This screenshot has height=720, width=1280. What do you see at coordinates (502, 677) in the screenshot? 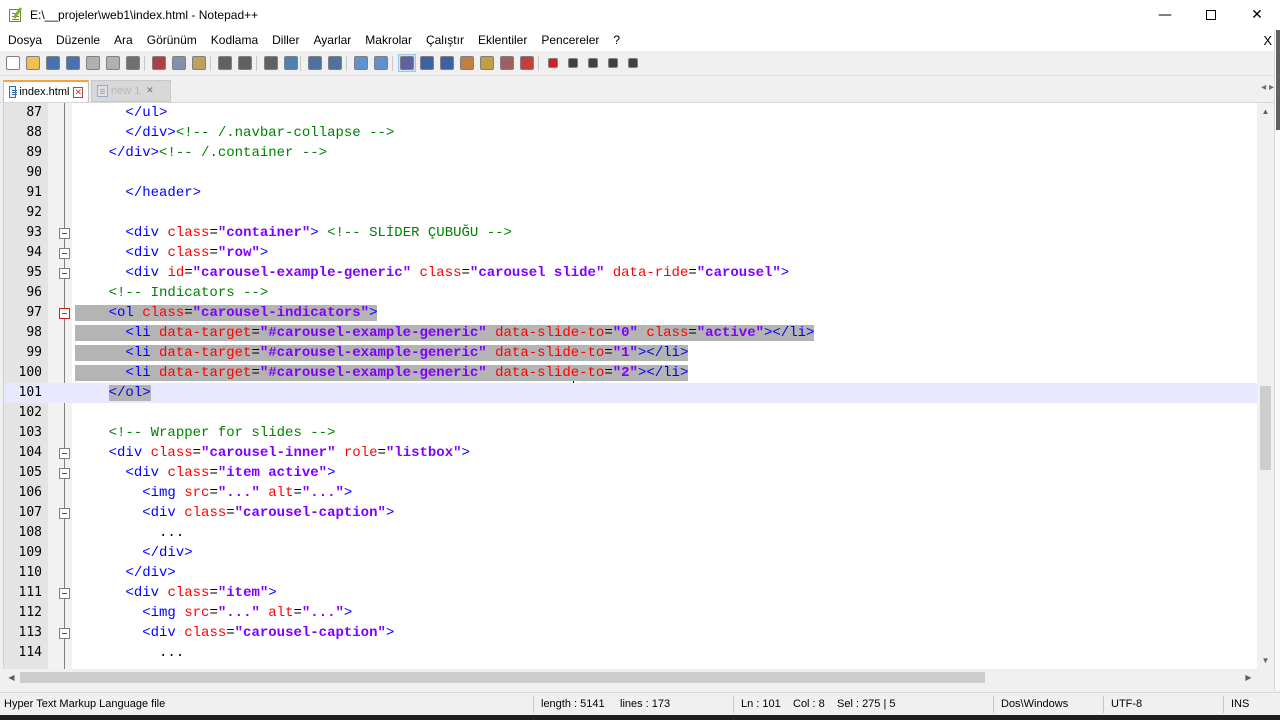
I see `horizontal-scroll-thumb` at bounding box center [502, 677].